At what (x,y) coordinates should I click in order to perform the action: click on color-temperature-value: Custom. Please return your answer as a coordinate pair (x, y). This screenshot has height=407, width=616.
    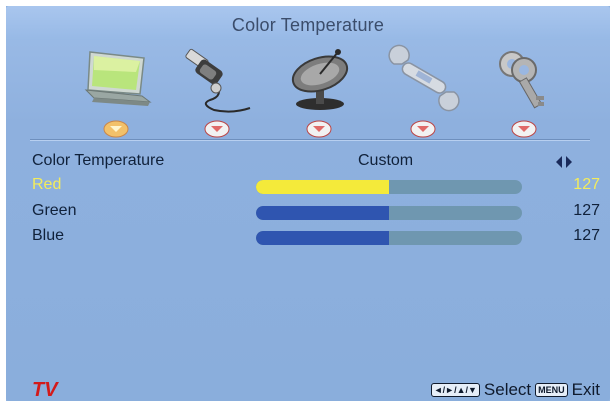
    Looking at the image, I should click on (386, 160).